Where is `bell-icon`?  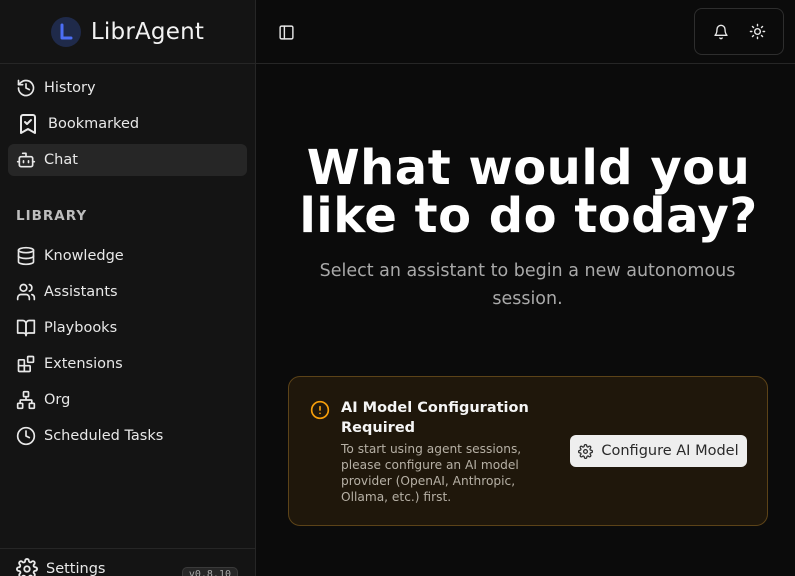 bell-icon is located at coordinates (721, 31).